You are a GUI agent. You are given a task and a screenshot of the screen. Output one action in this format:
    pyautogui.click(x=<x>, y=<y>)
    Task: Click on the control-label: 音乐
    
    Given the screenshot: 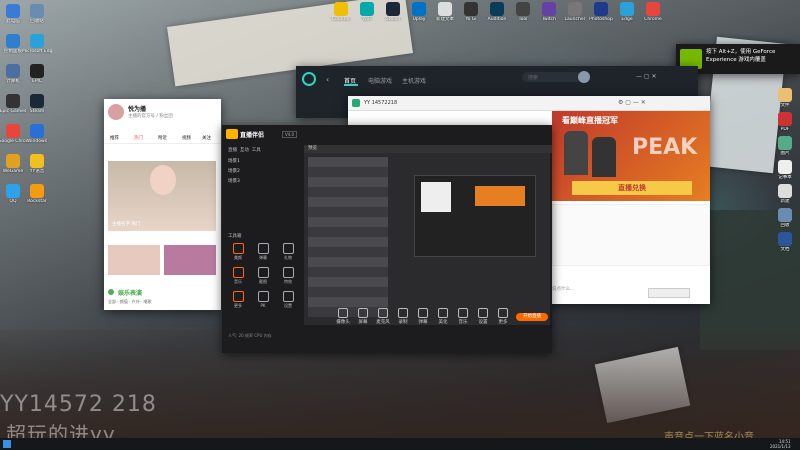 What is the action you would take?
    pyautogui.click(x=463, y=322)
    